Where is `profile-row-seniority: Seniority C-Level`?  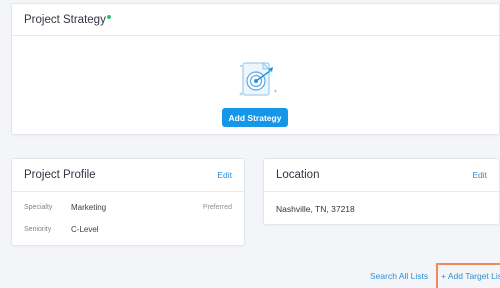 profile-row-seniority: Seniority C-Level is located at coordinates (128, 229).